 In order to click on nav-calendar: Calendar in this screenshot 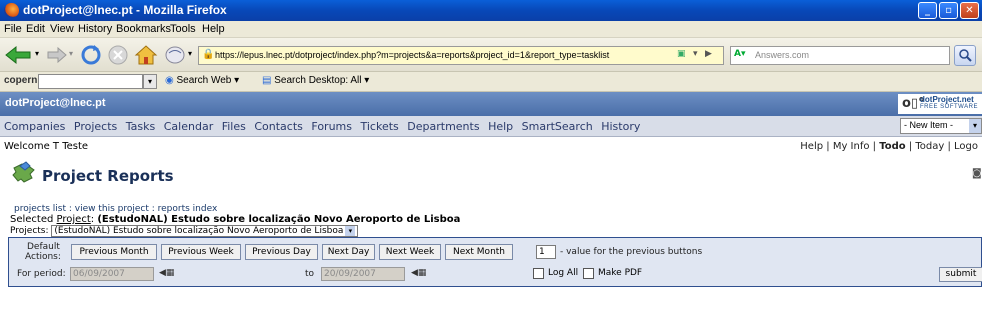, I will do `click(188, 126)`.